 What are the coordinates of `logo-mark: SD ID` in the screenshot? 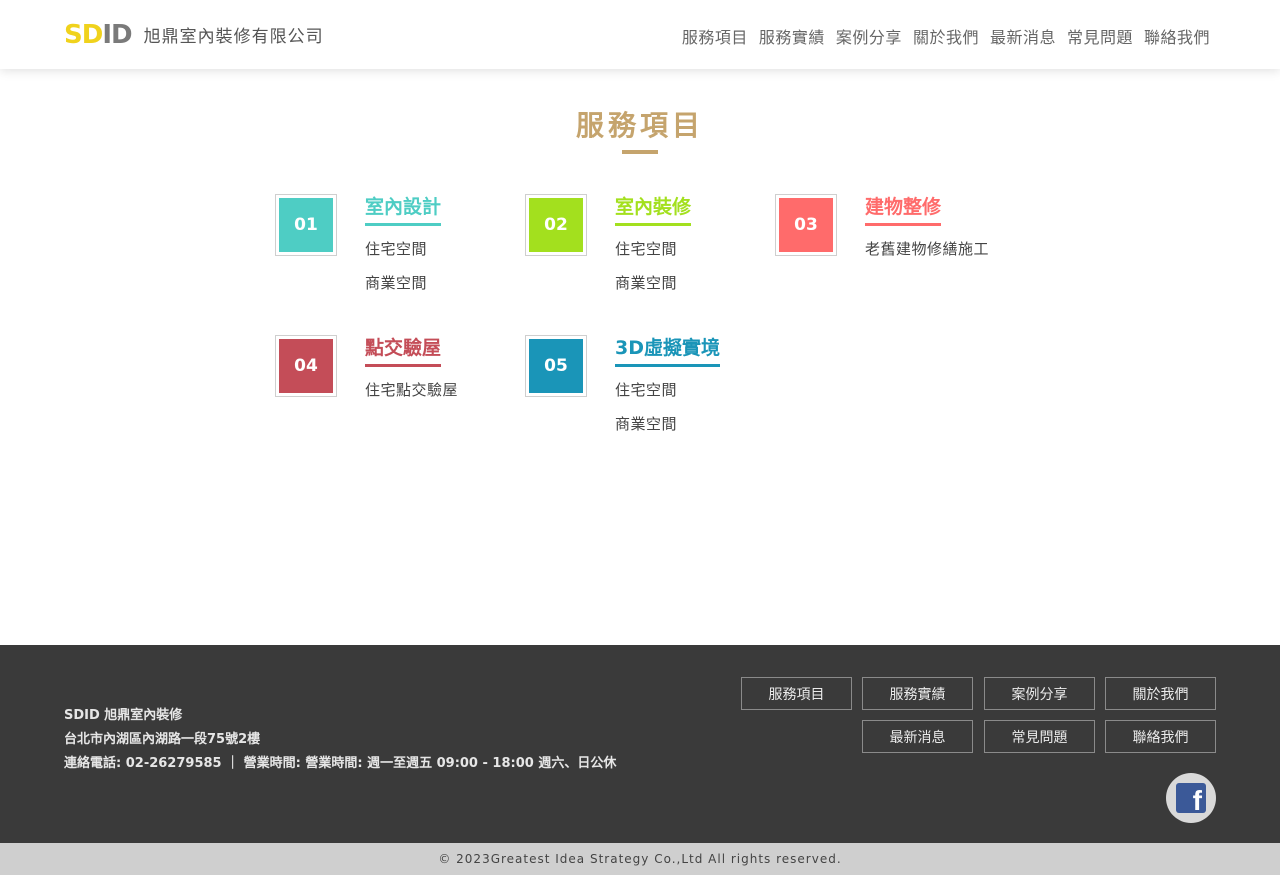 It's located at (98, 34).